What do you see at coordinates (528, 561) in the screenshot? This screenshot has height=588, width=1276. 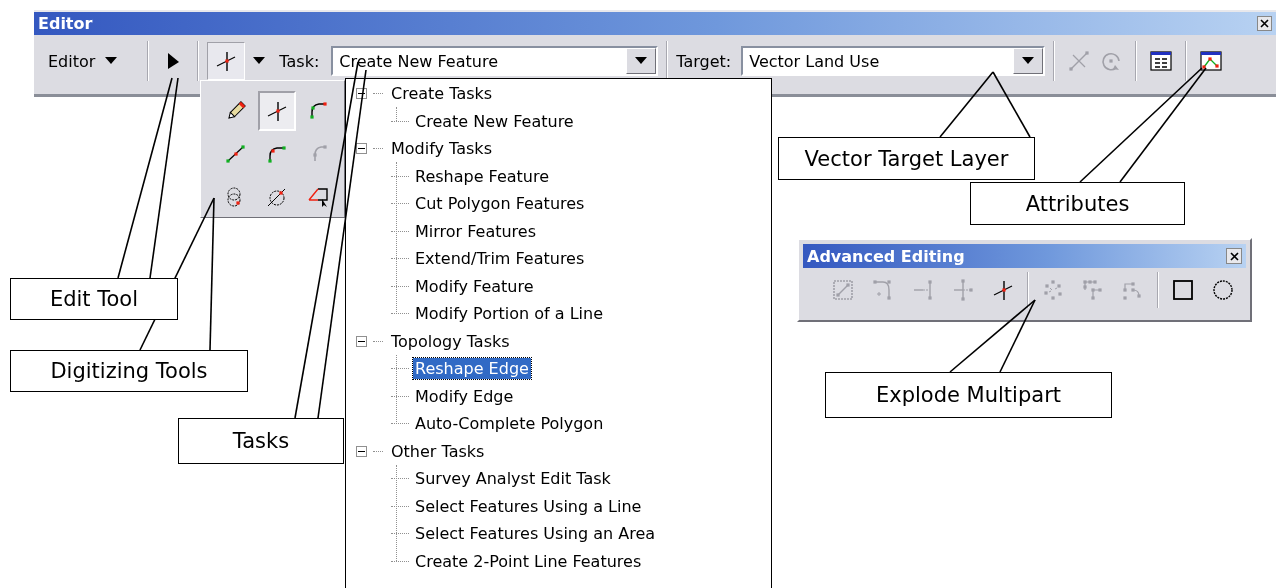 I see `task-item: Create 2-Point Line Features` at bounding box center [528, 561].